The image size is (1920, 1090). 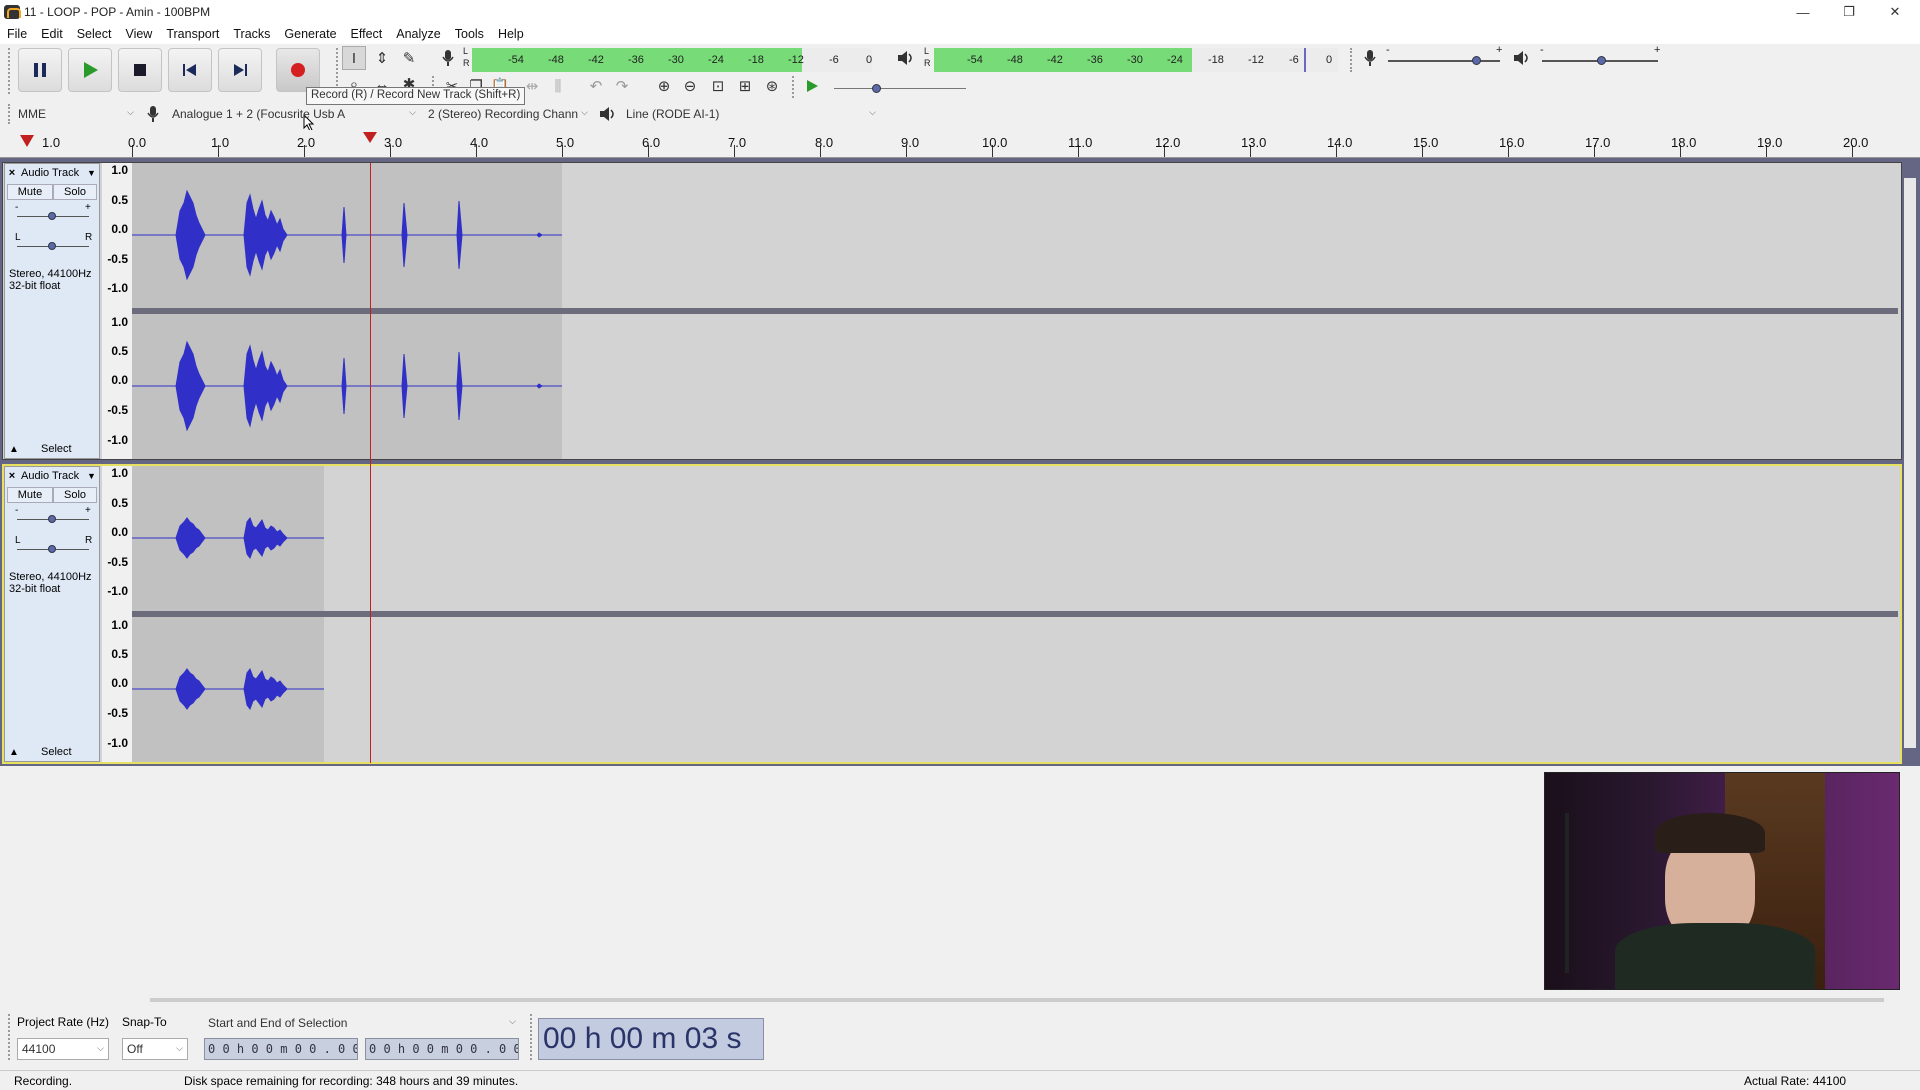 What do you see at coordinates (1015, 386) in the screenshot?
I see `track-1-right-channel` at bounding box center [1015, 386].